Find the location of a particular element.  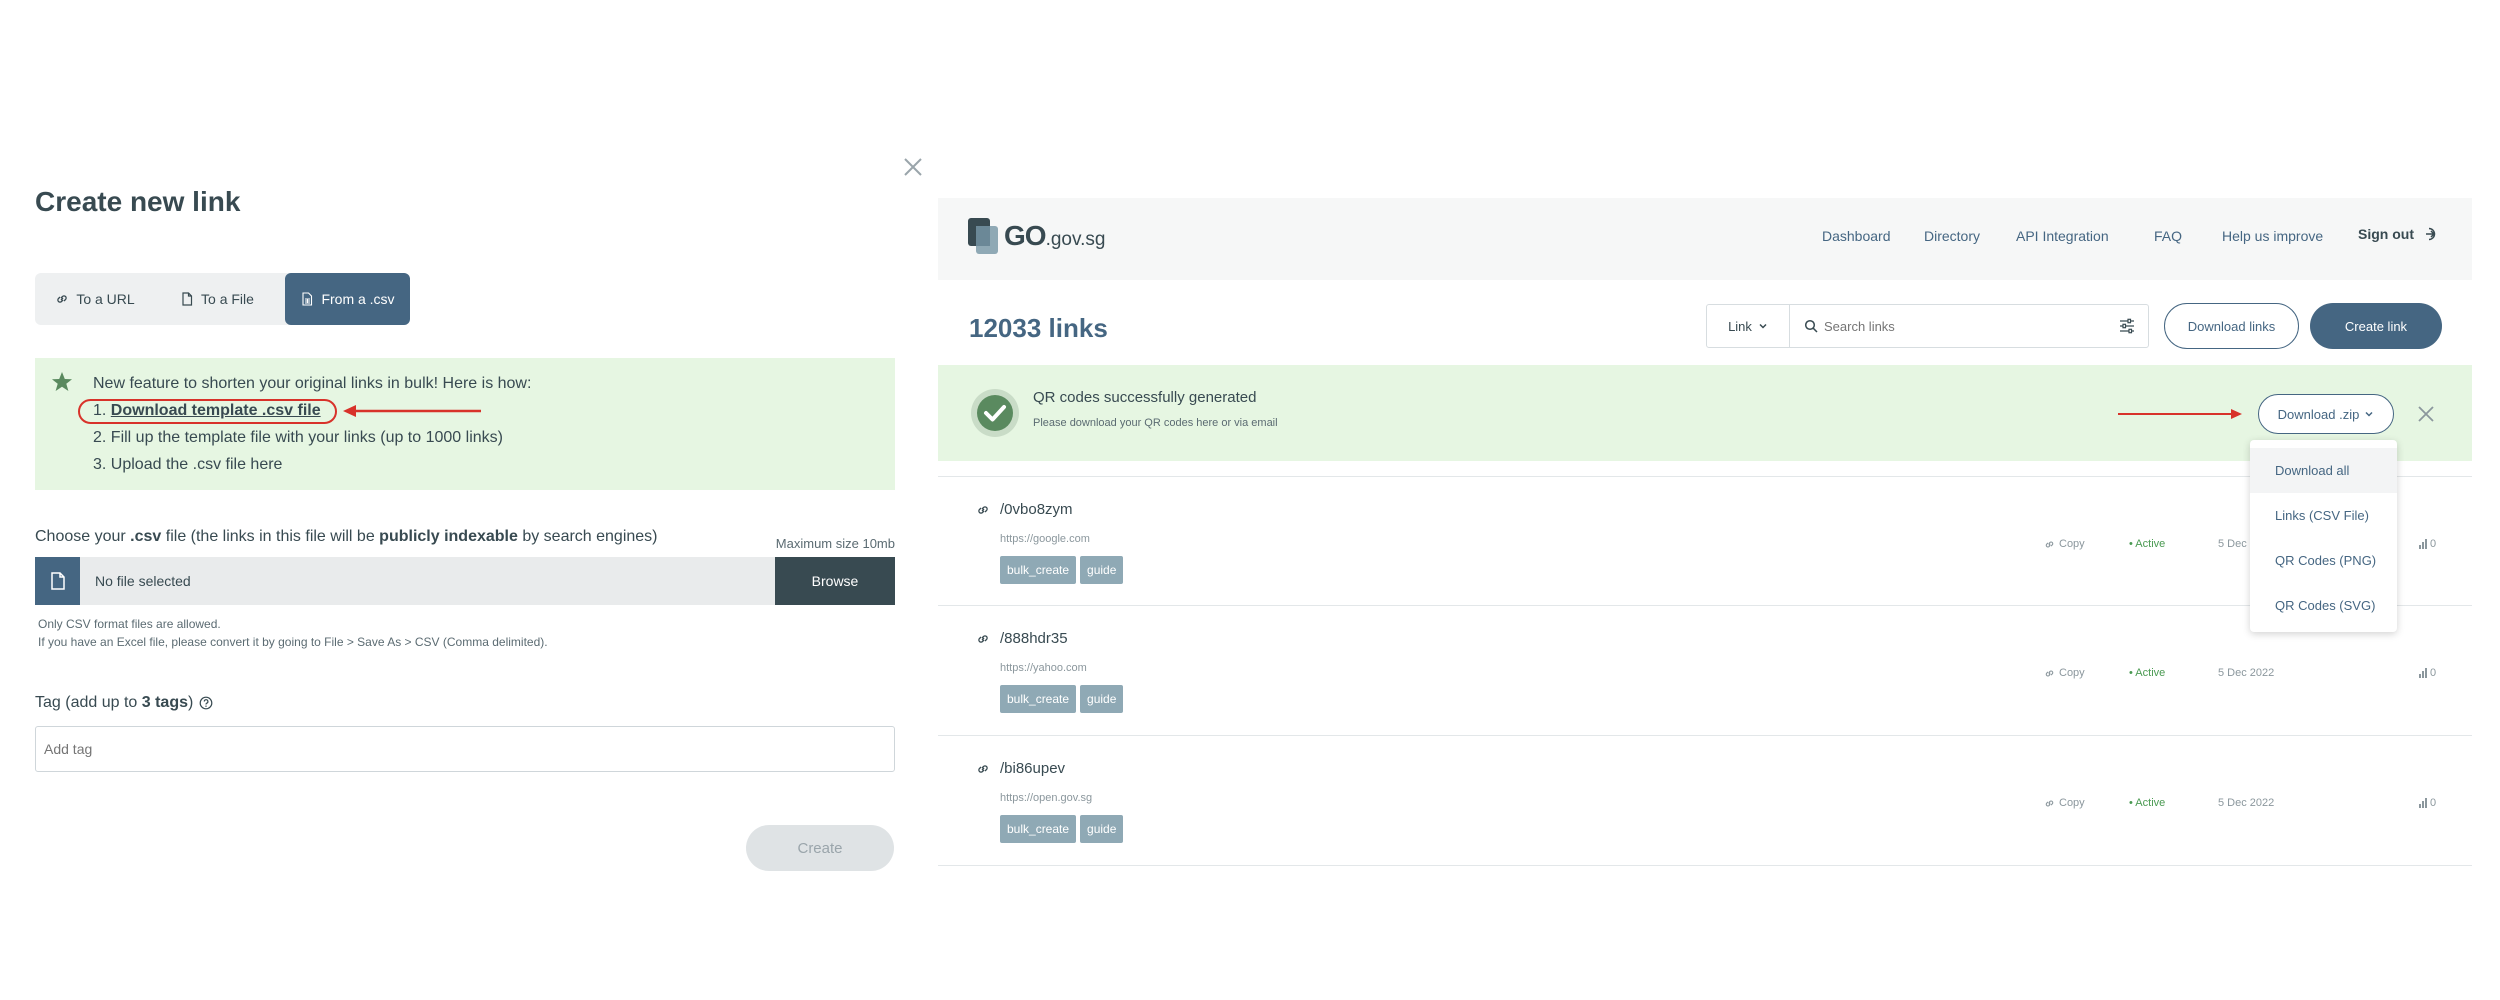

label-text: by search engines) is located at coordinates (587, 536).